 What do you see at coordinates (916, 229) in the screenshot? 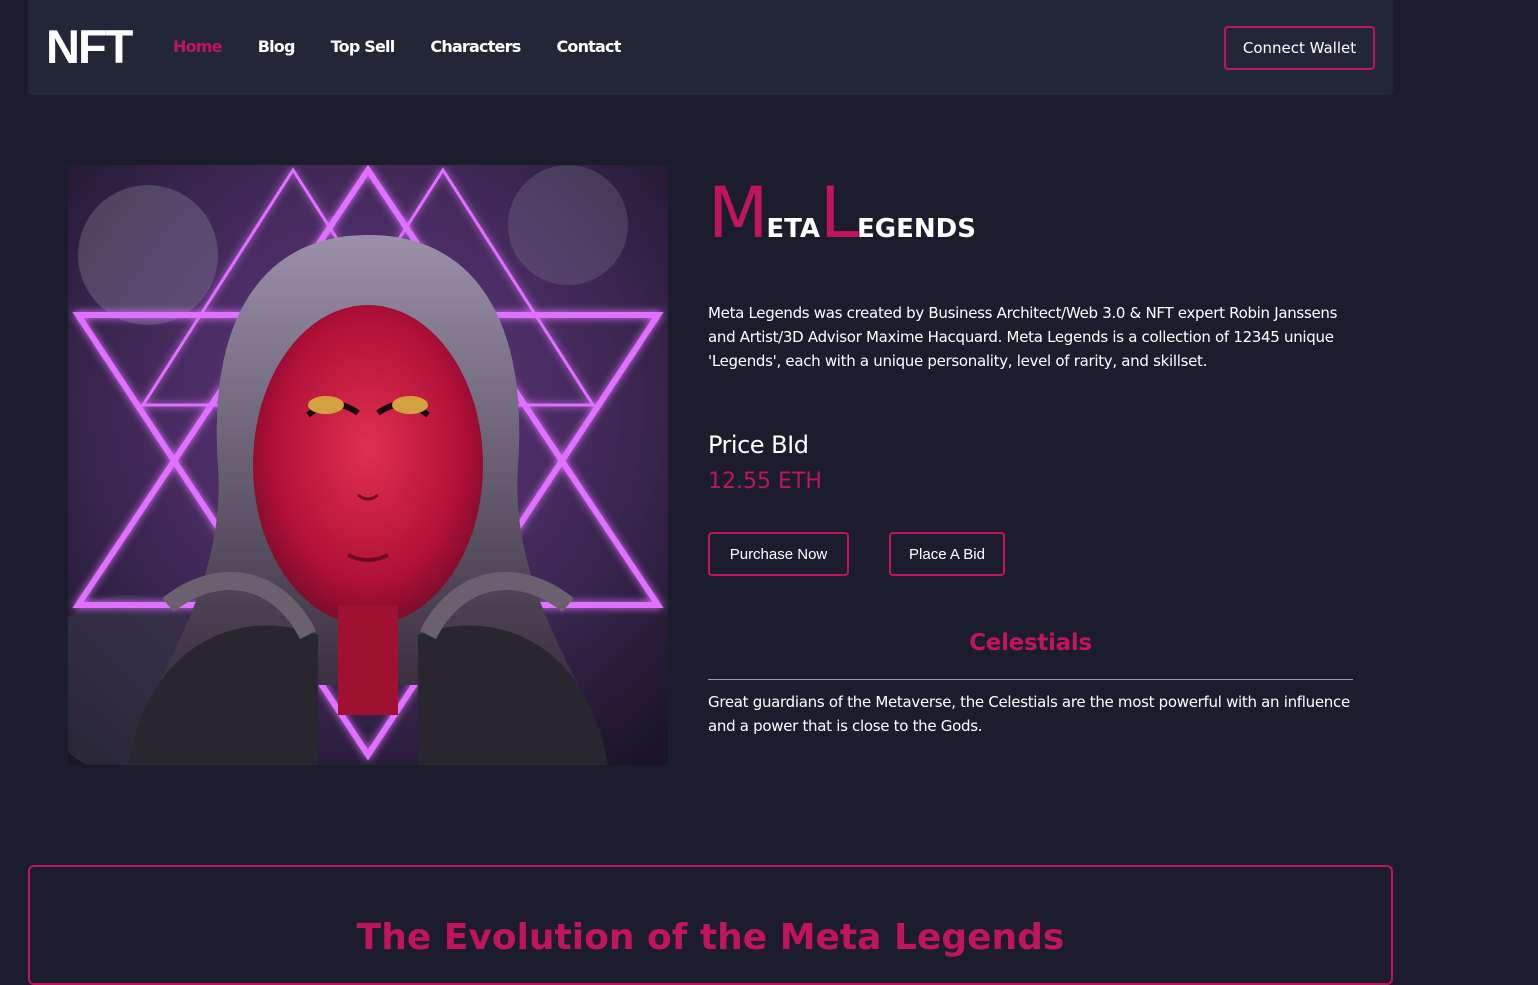
I see `title-rest-egends: EGENDS` at bounding box center [916, 229].